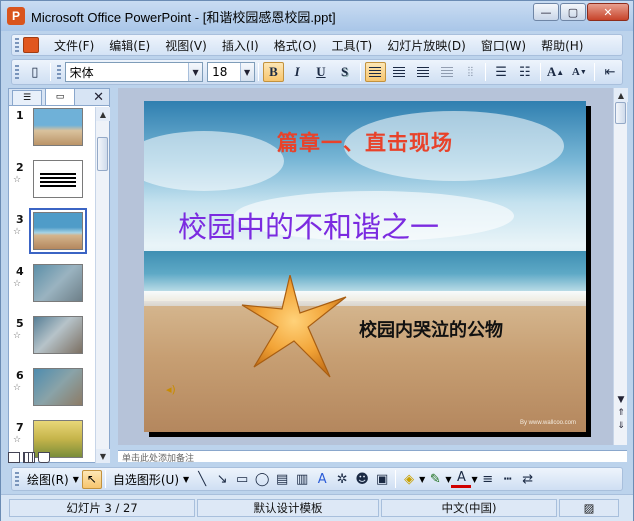 The height and width of the screenshot is (521, 634). Describe the element at coordinates (171, 389) in the screenshot. I see `sound-icon: ◂)` at that location.